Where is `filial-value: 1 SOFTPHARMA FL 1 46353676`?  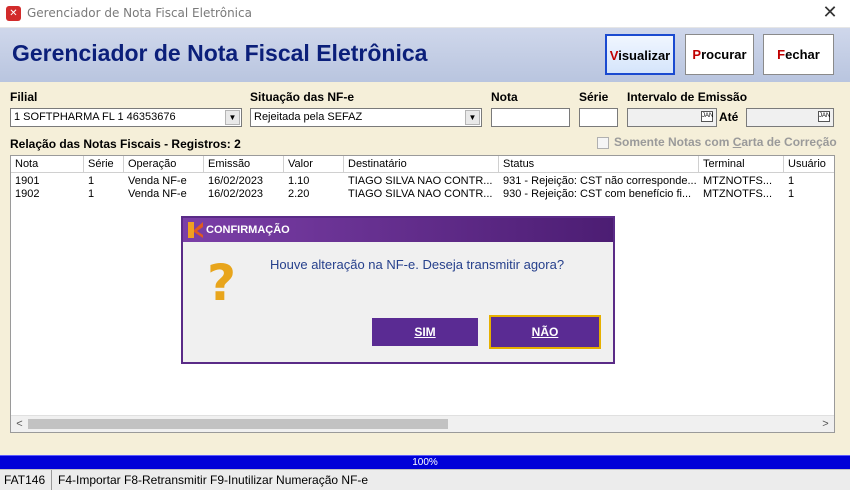 filial-value: 1 SOFTPHARMA FL 1 46353676 is located at coordinates (95, 117).